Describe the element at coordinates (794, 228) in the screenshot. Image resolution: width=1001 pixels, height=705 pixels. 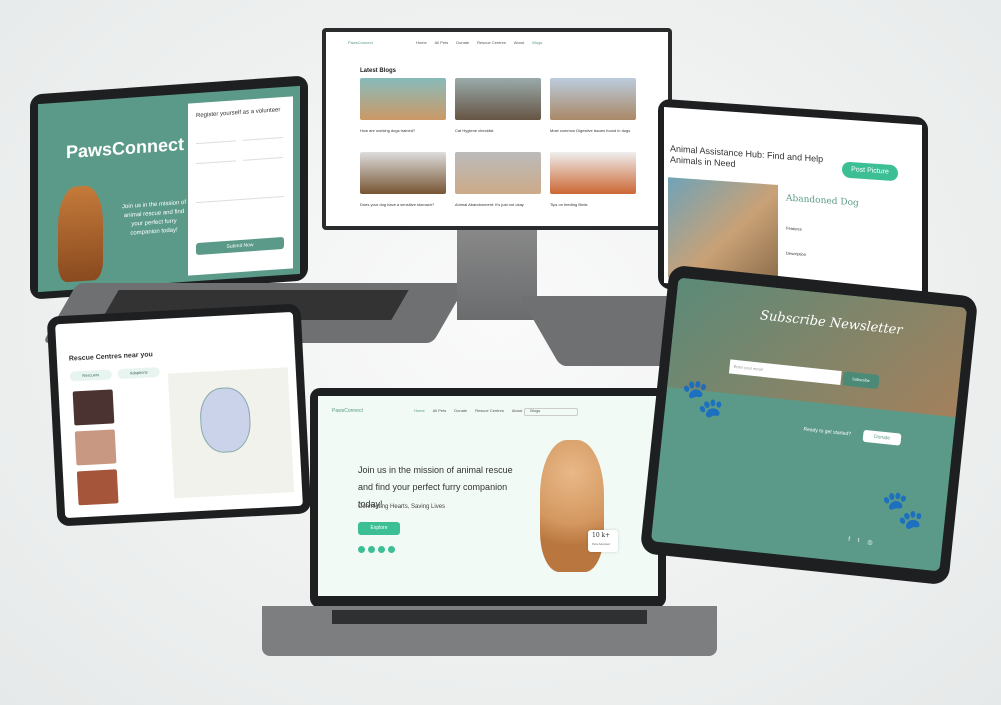
I see `features-label: Features` at that location.